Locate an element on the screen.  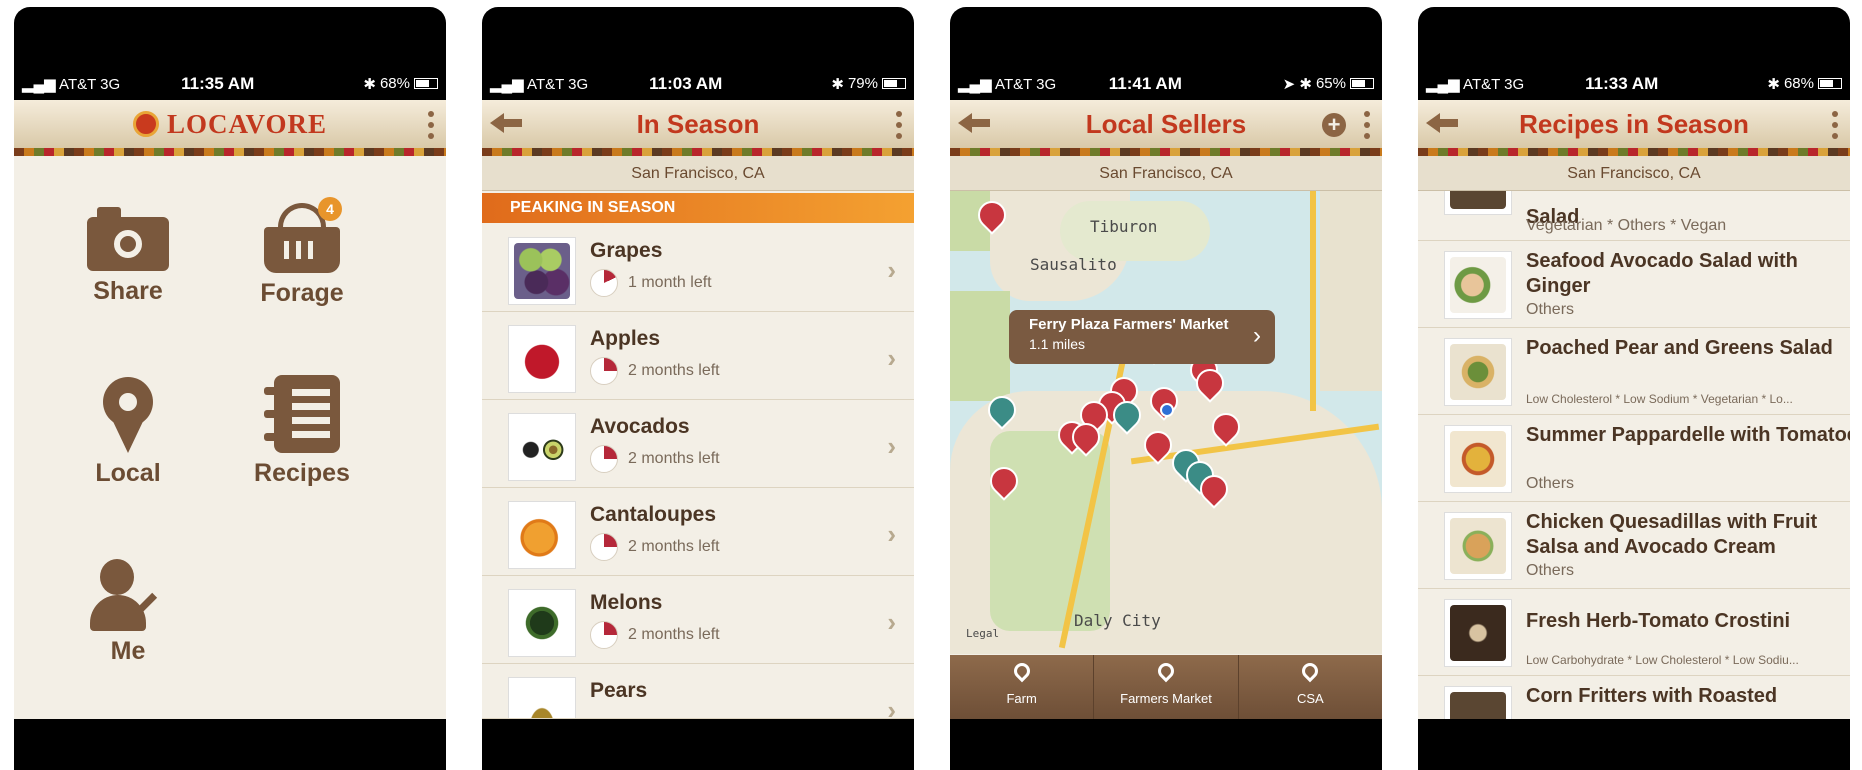
list-item: Melons 2 months left › is located at coordinates (698, 620).